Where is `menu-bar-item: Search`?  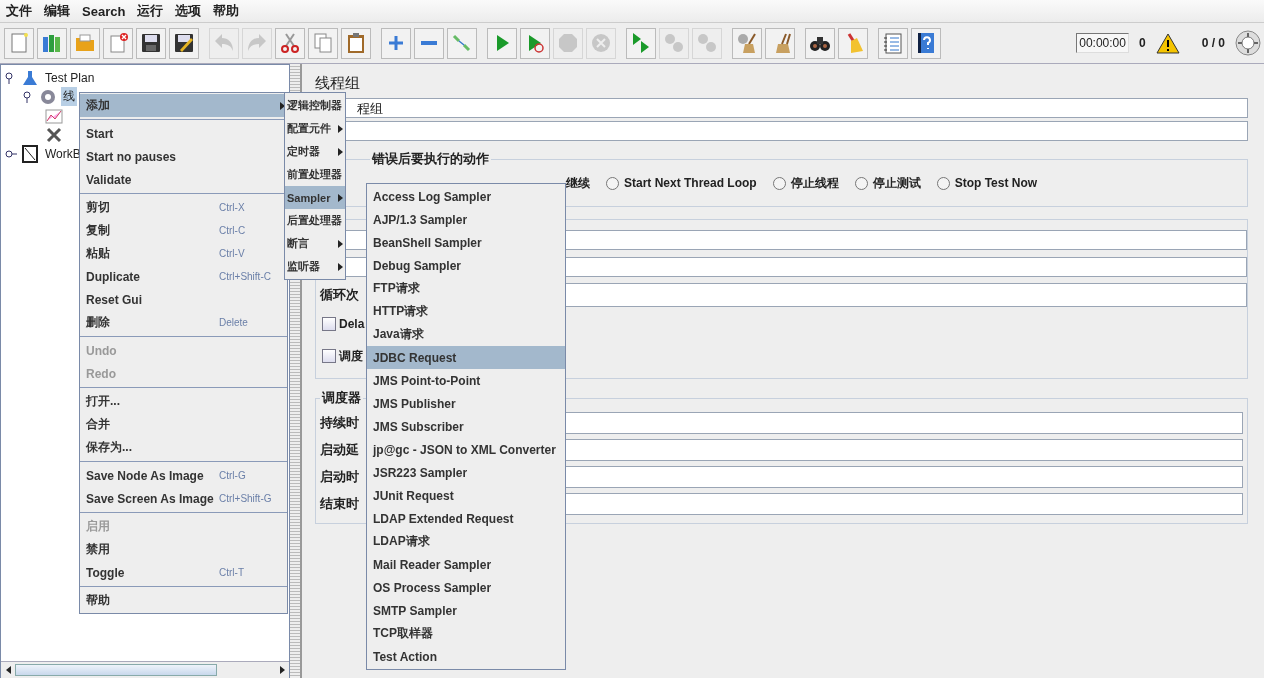 menu-bar-item: Search is located at coordinates (106, 11).